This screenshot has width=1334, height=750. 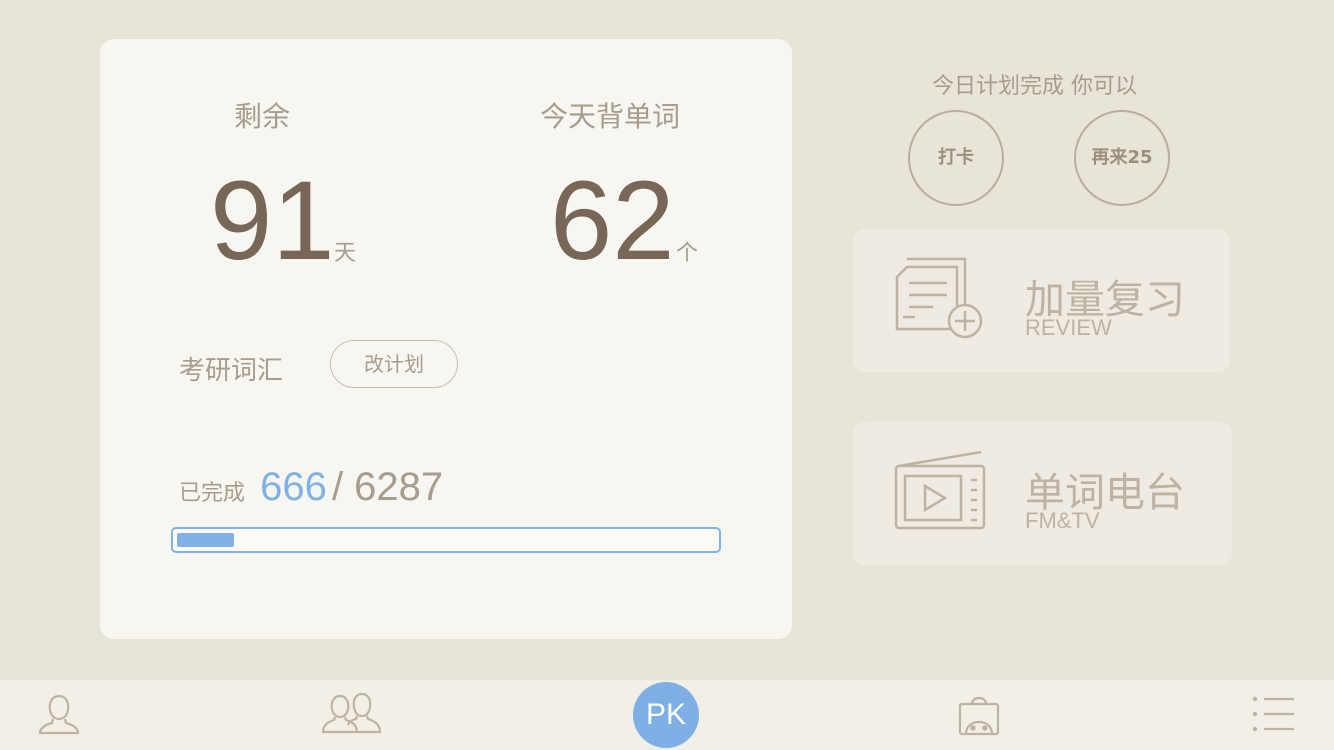 What do you see at coordinates (231, 371) in the screenshot?
I see `plan-name: 考研词汇` at bounding box center [231, 371].